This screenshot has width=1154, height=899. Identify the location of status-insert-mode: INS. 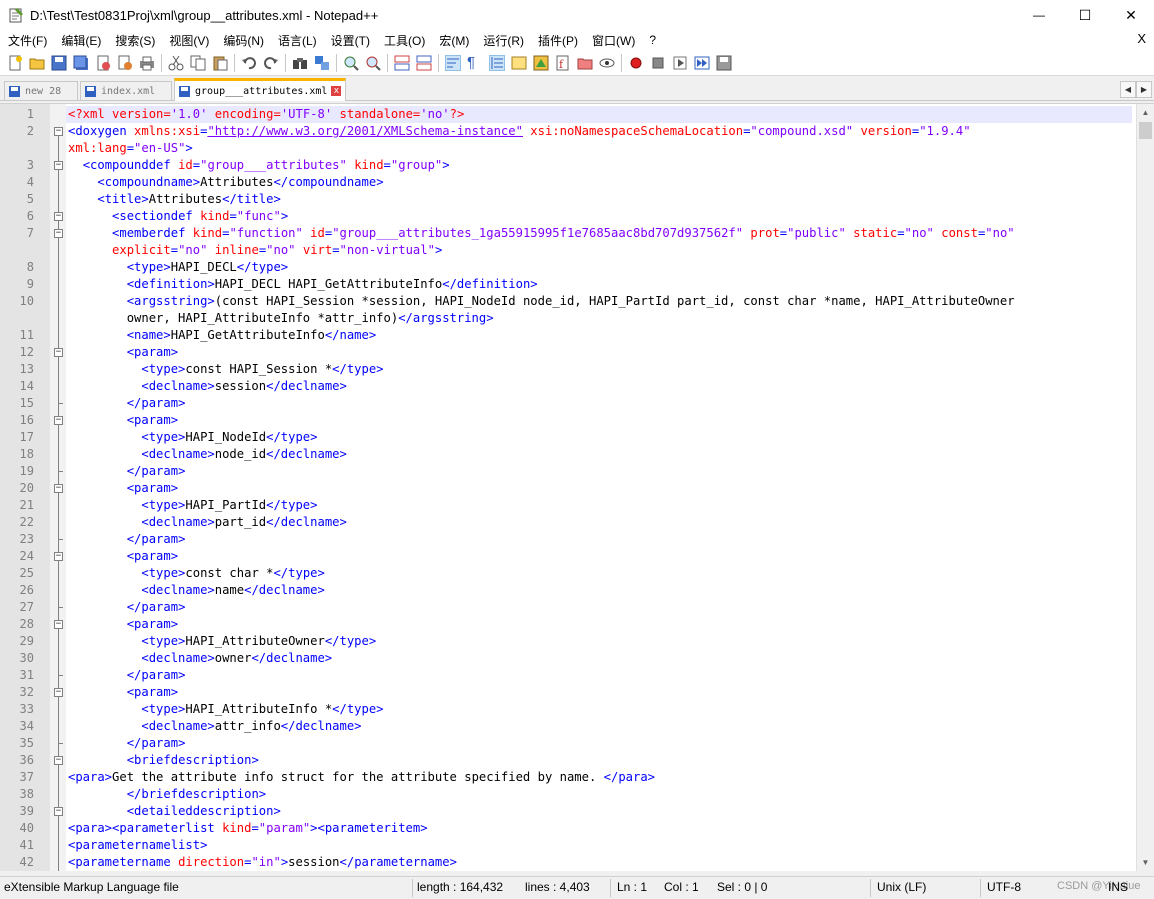
(1118, 887).